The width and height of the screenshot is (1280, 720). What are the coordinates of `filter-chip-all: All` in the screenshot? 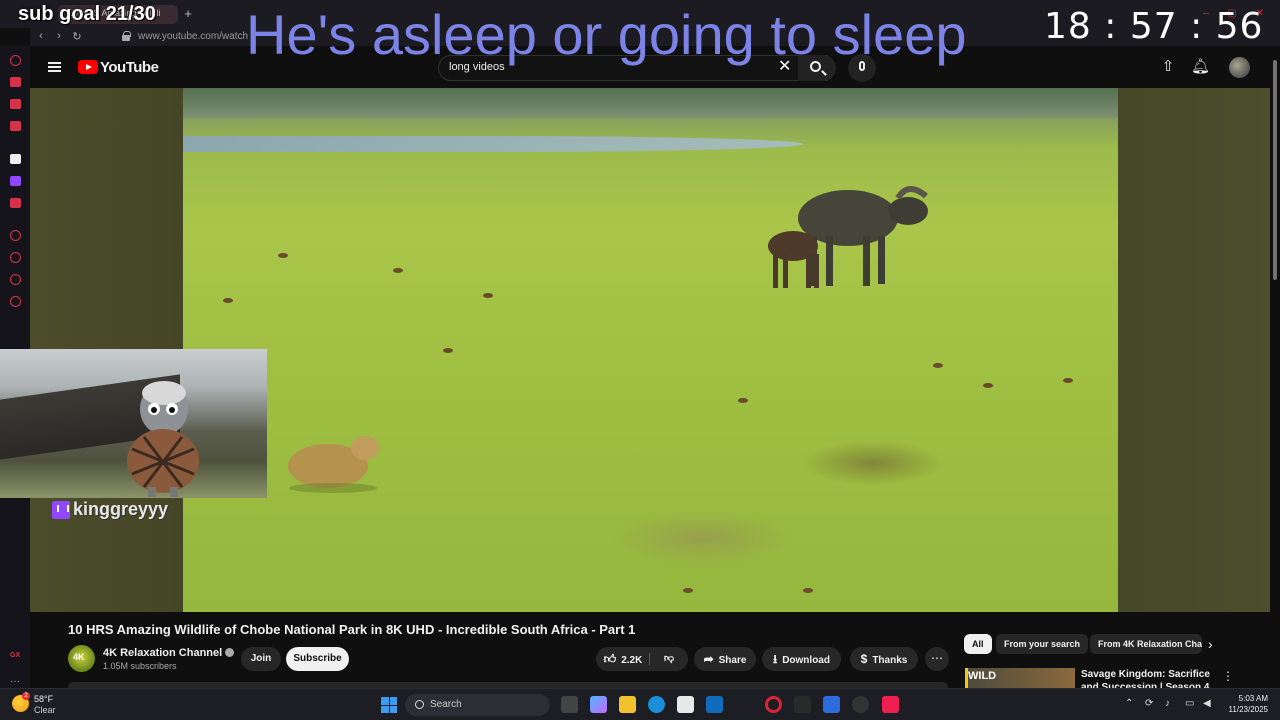 It's located at (978, 644).